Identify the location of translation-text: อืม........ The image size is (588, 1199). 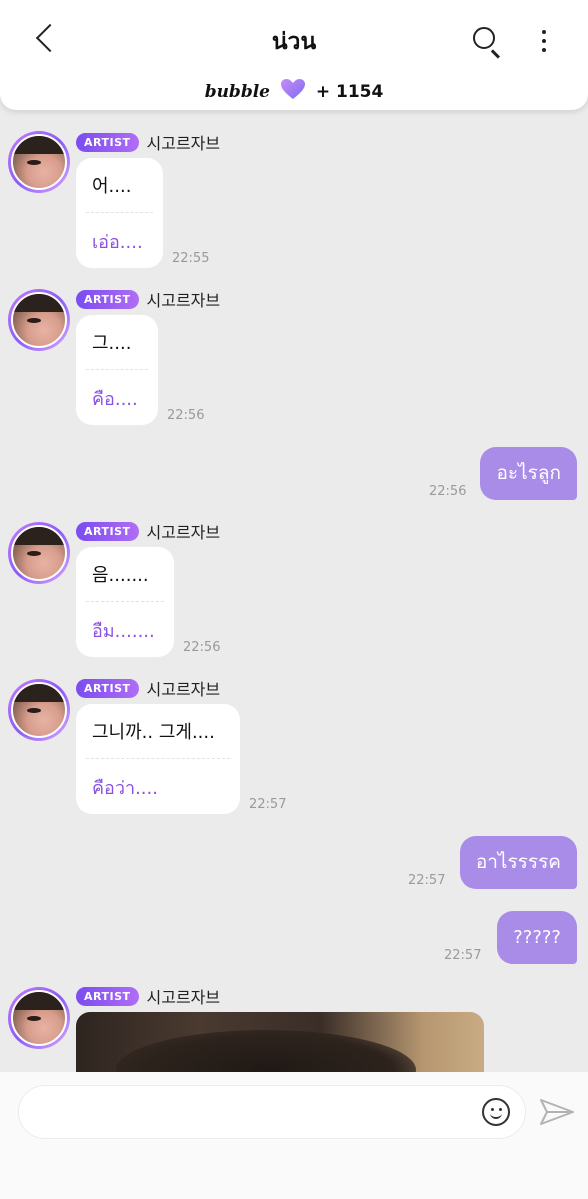
(123, 631).